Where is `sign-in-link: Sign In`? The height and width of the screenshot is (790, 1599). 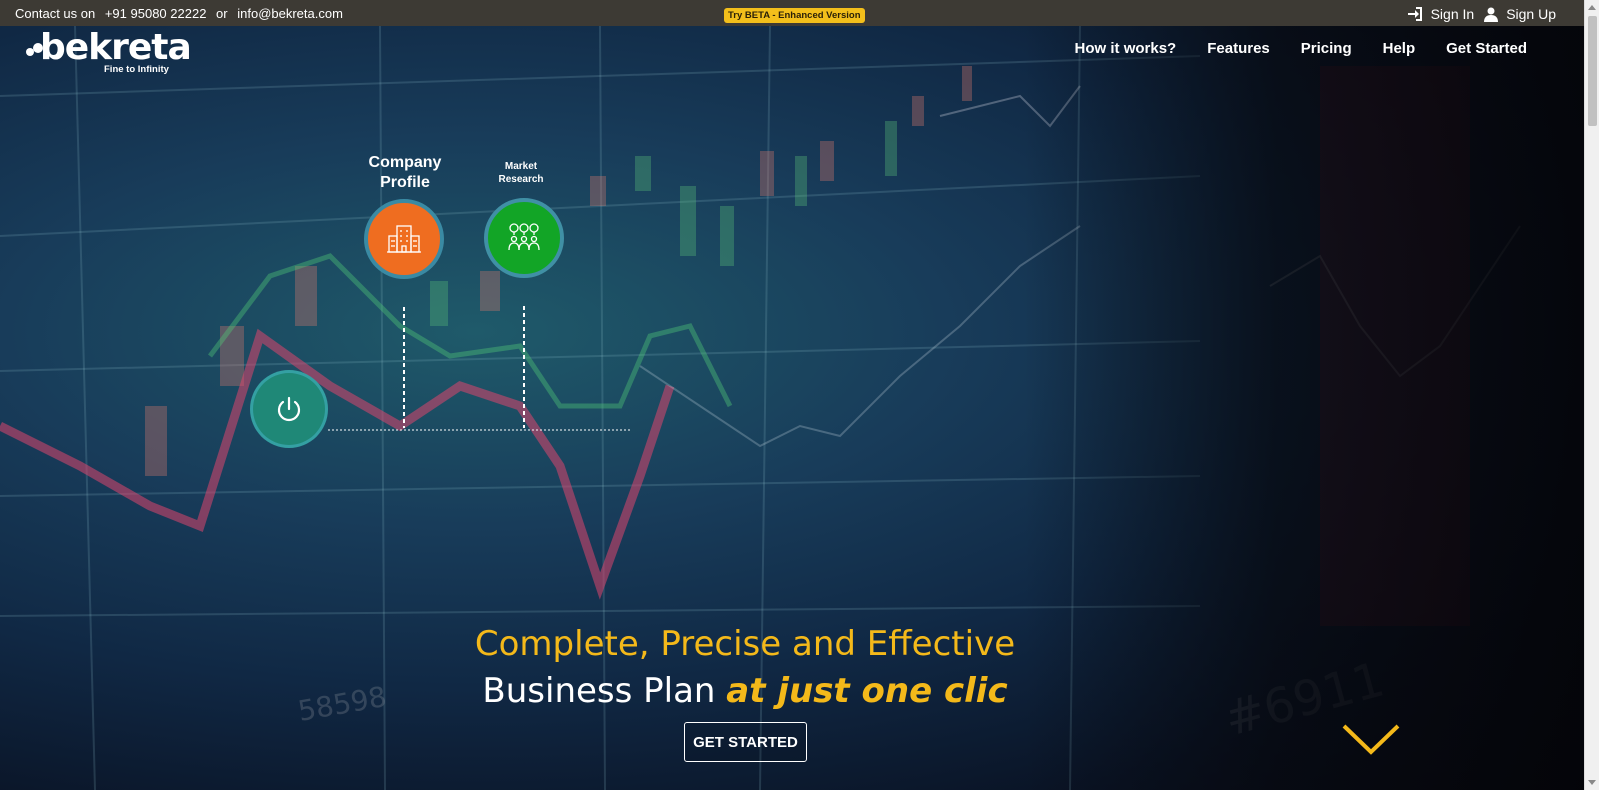 sign-in-link: Sign In is located at coordinates (1441, 14).